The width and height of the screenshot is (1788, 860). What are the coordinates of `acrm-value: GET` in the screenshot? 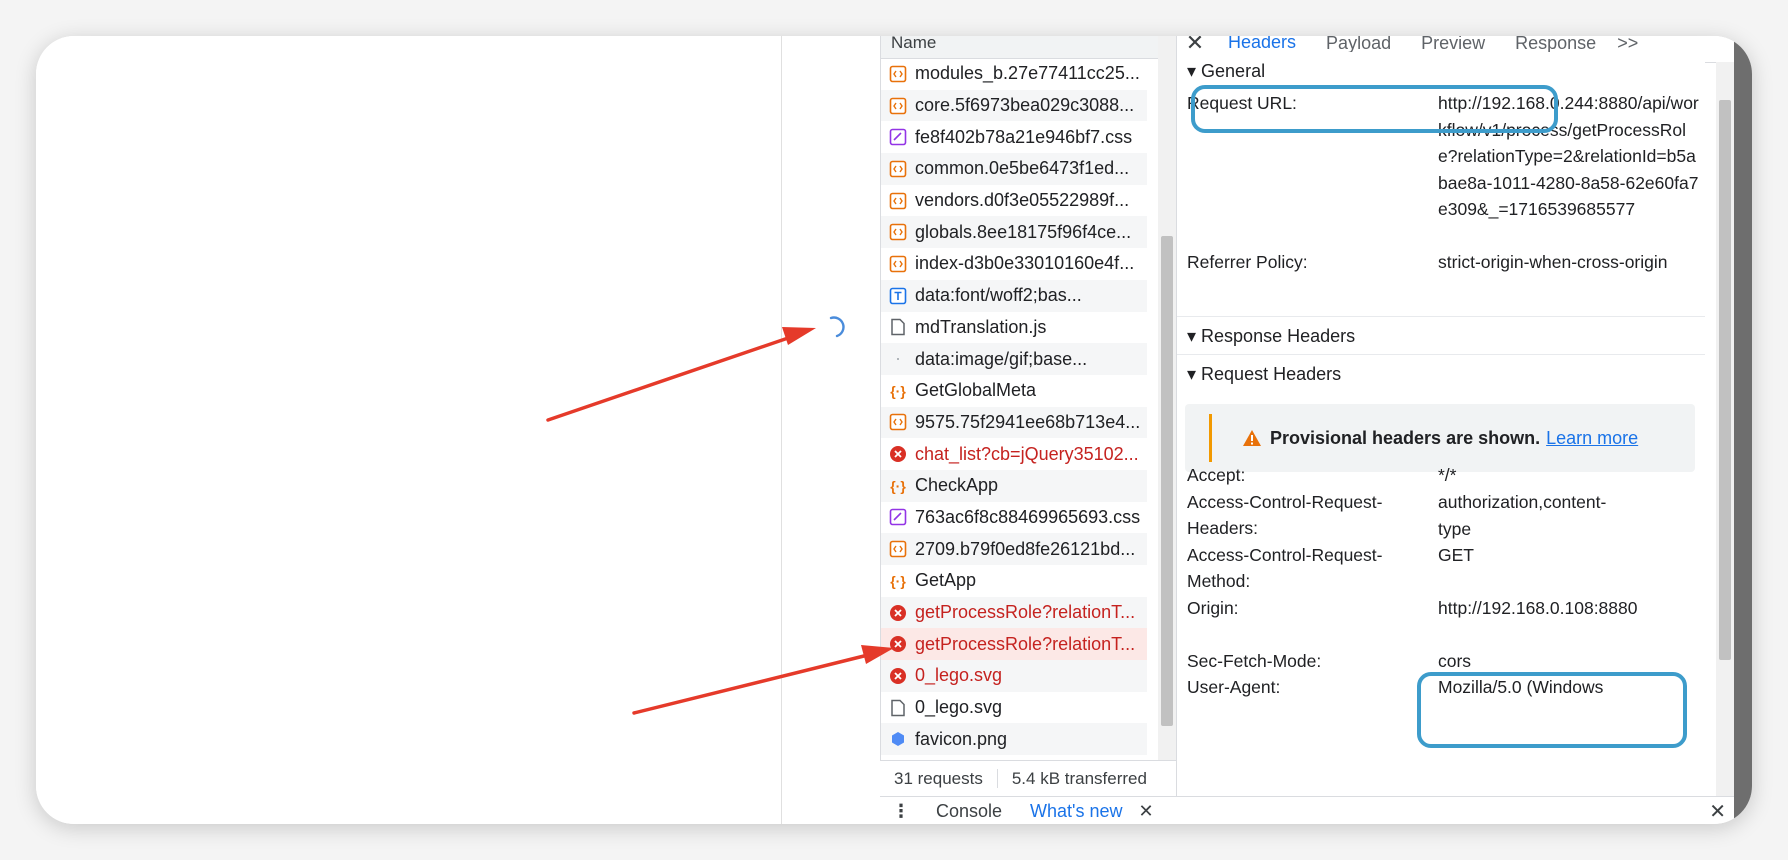 It's located at (1456, 555).